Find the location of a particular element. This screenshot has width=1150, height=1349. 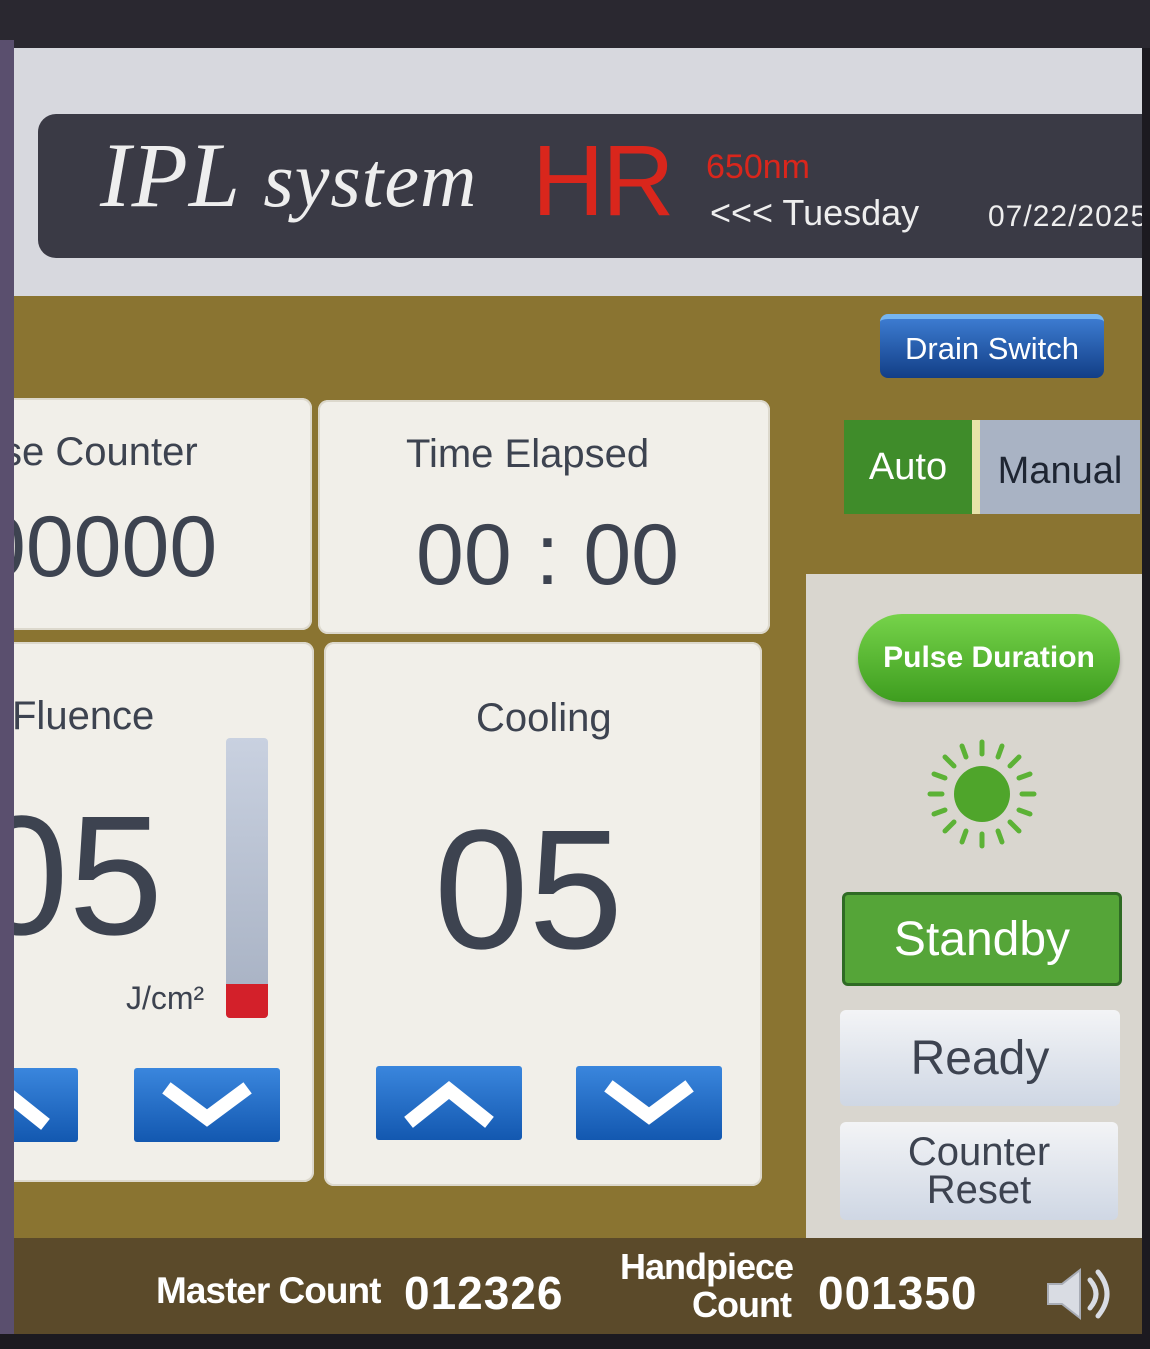

mode-auto-button: Auto is located at coordinates (908, 467).